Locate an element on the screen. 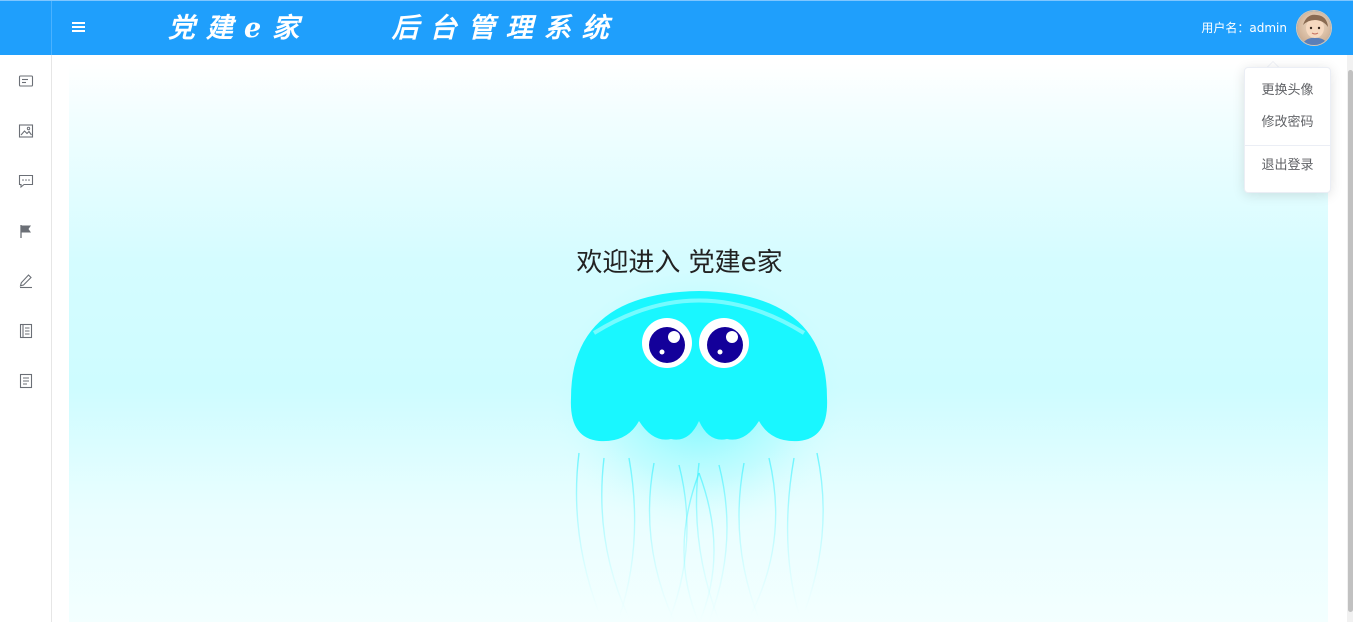 Image resolution: width=1353 pixels, height=623 pixels. card-icon is located at coordinates (26, 81).